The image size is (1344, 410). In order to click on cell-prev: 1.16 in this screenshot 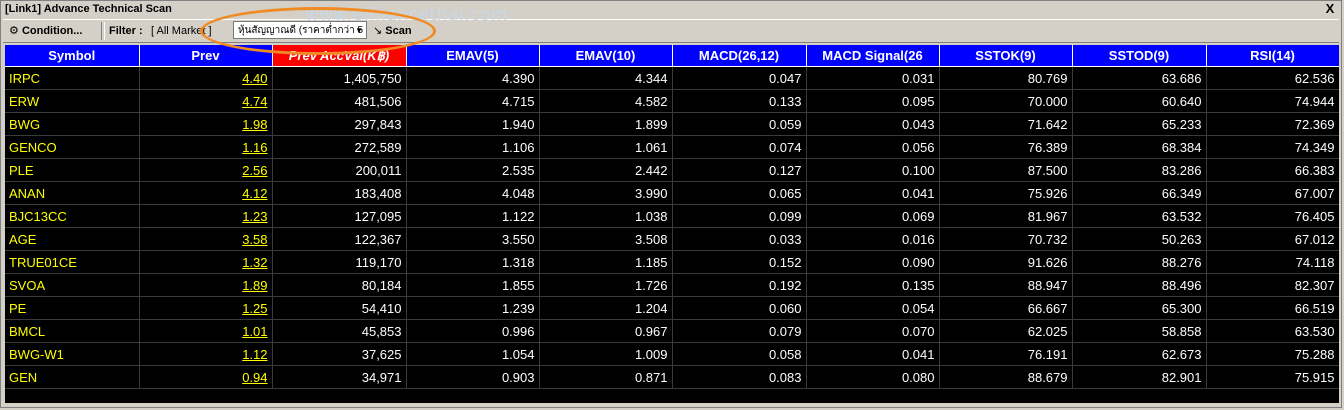, I will do `click(206, 147)`.